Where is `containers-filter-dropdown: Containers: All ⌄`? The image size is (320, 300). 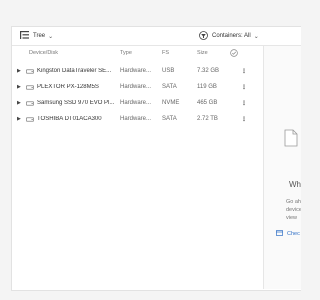
containers-filter-dropdown: Containers: All ⌄ is located at coordinates (229, 36).